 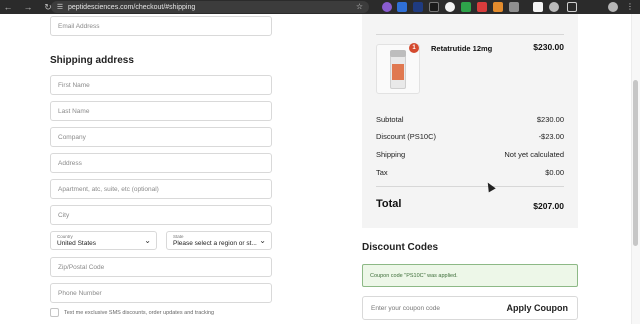 What do you see at coordinates (178, 236) in the screenshot?
I see `state-label: State` at bounding box center [178, 236].